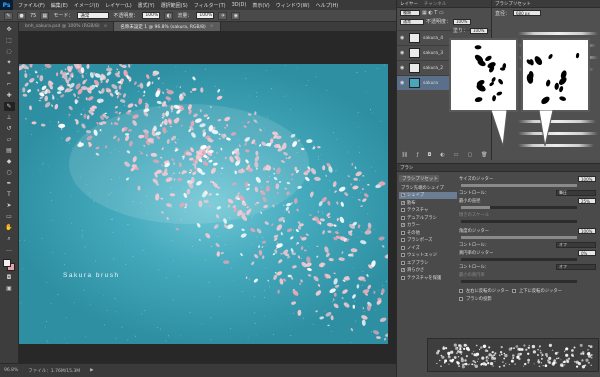 The width and height of the screenshot is (600, 377). Describe the element at coordinates (435, 4) in the screenshot. I see `tab-channels: チャンネル` at that location.